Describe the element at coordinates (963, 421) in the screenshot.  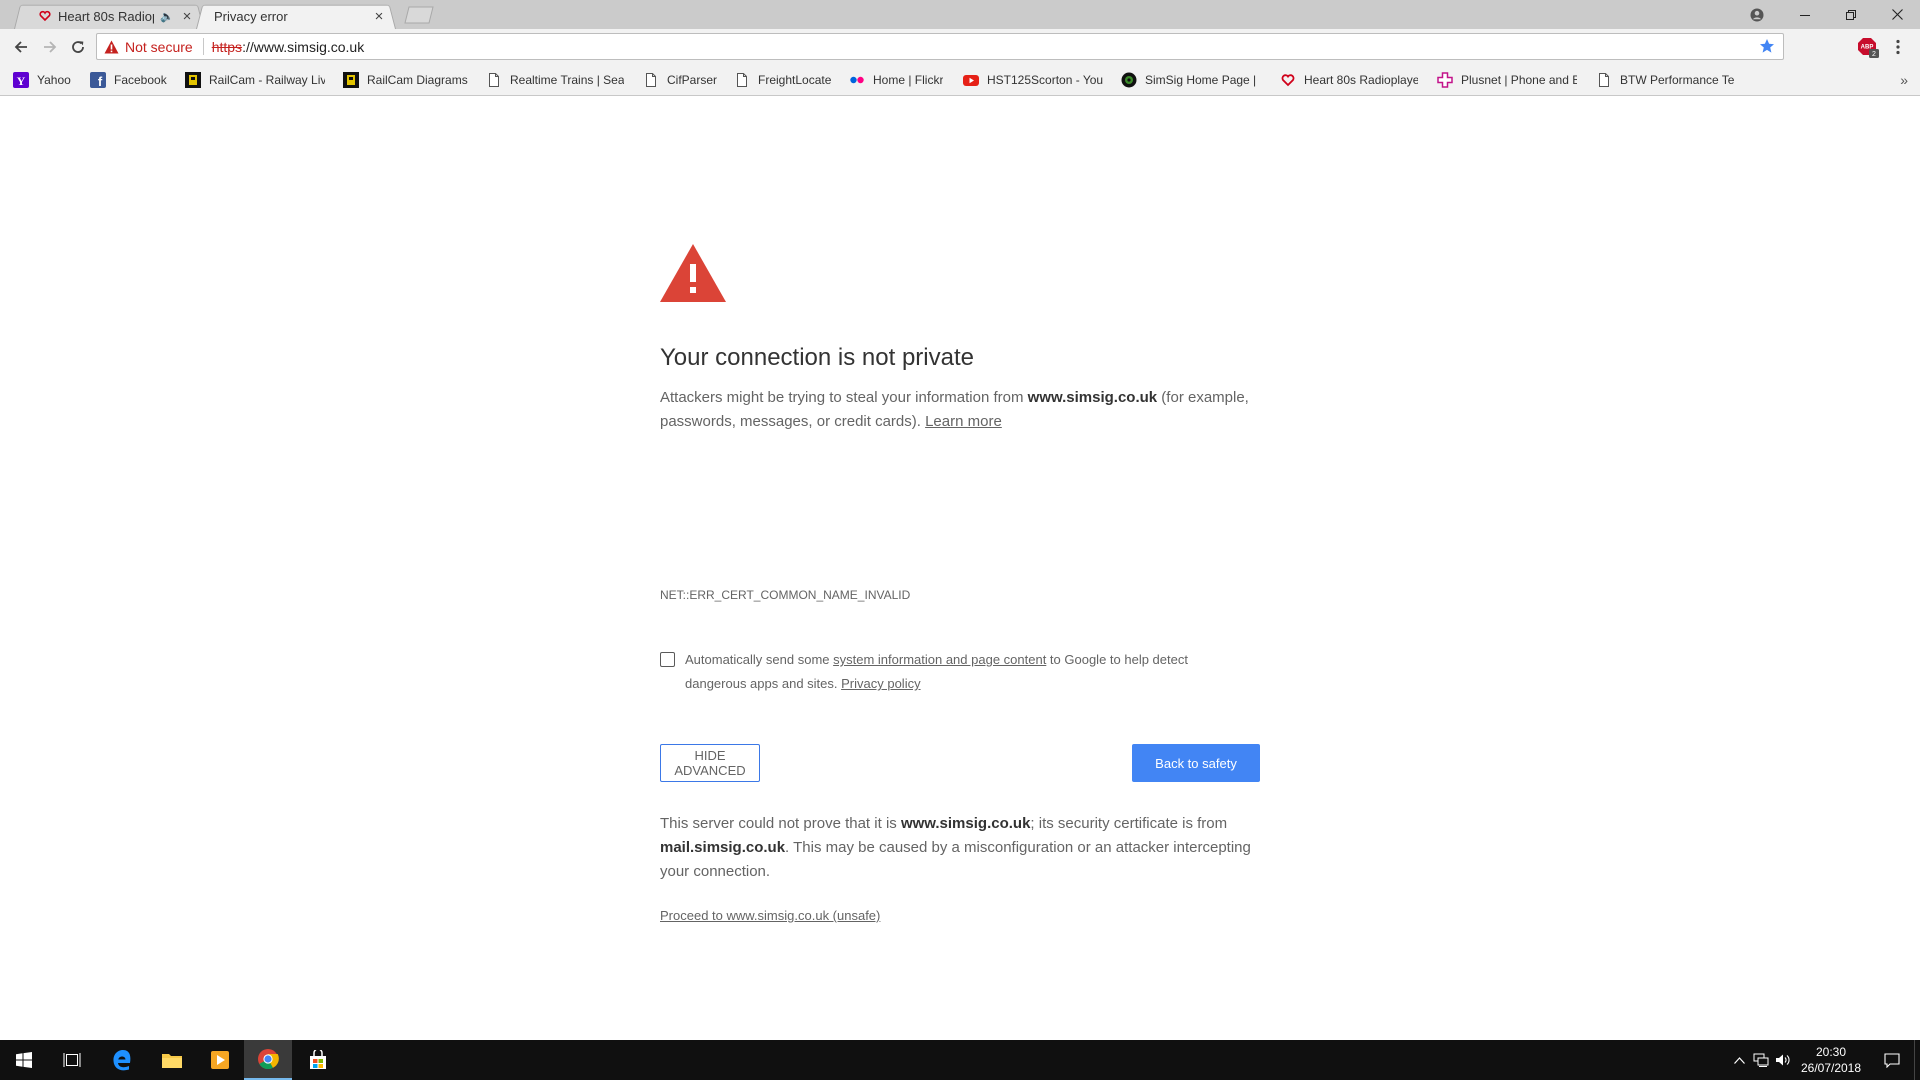
I see `learn-more-link: Learn more` at that location.